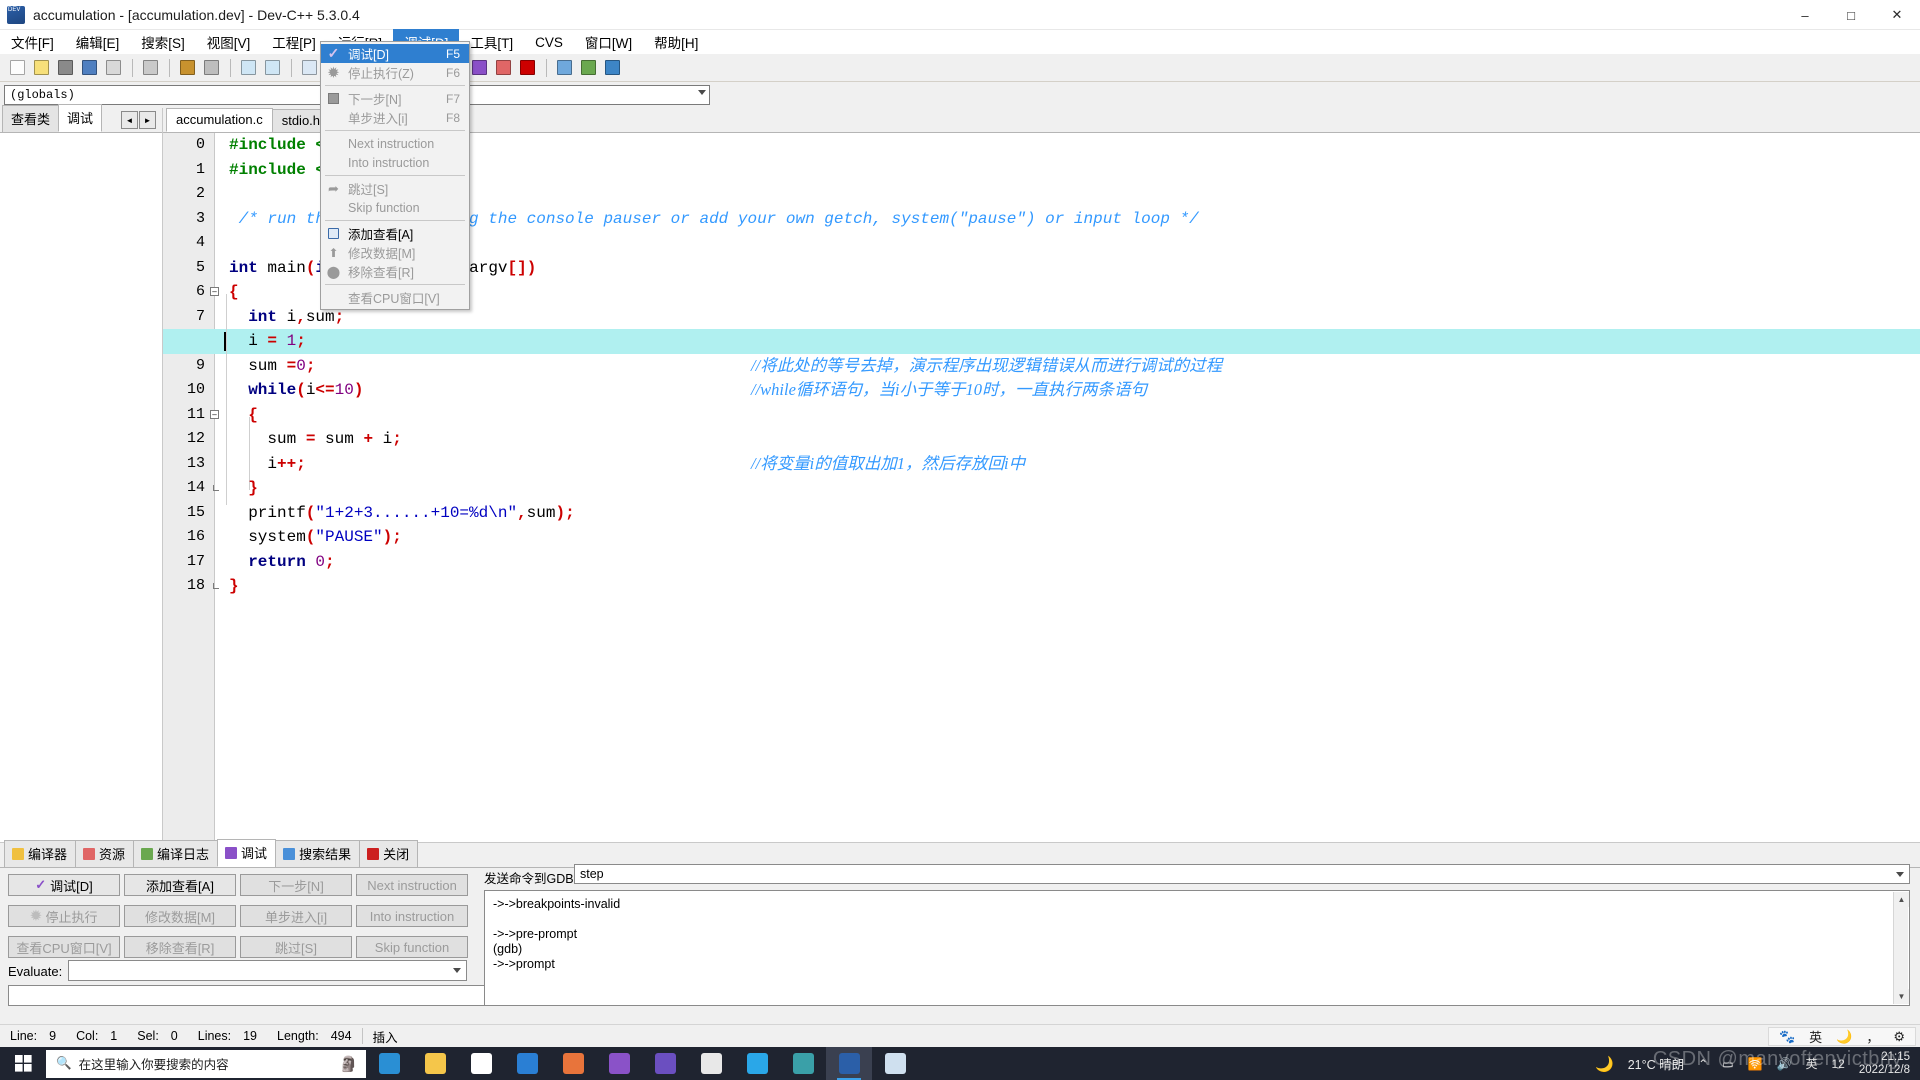 The height and width of the screenshot is (1080, 1920). I want to click on tab-accumulation-c: accumulation.c, so click(219, 120).